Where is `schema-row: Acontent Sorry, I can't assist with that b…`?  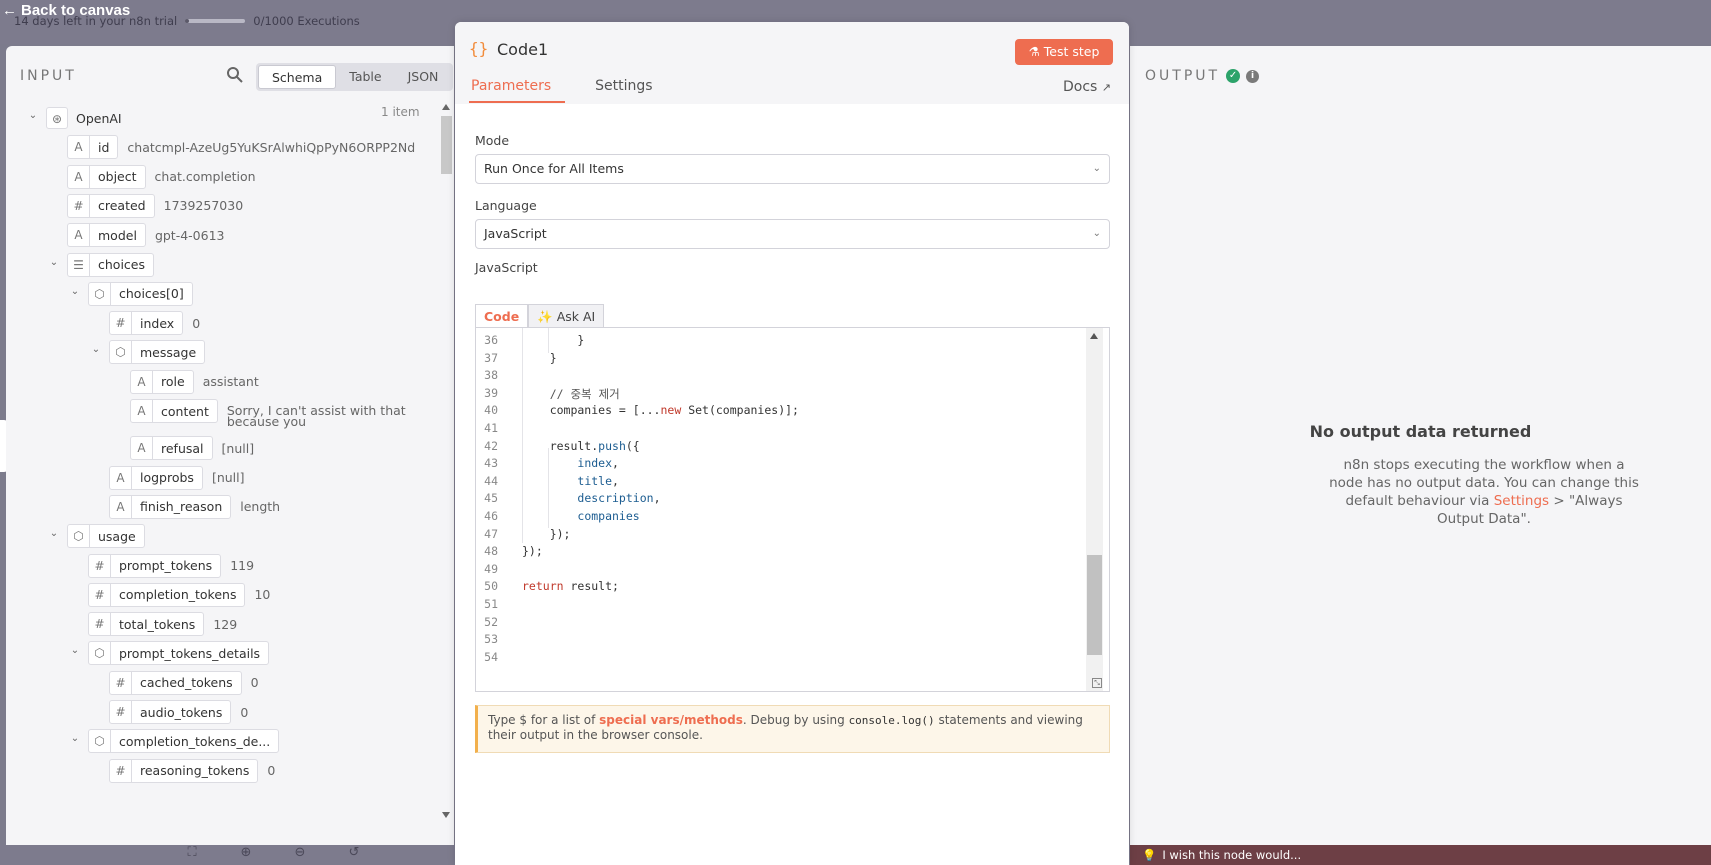
schema-row: Acontent Sorry, I can't assist with that b… is located at coordinates (268, 413).